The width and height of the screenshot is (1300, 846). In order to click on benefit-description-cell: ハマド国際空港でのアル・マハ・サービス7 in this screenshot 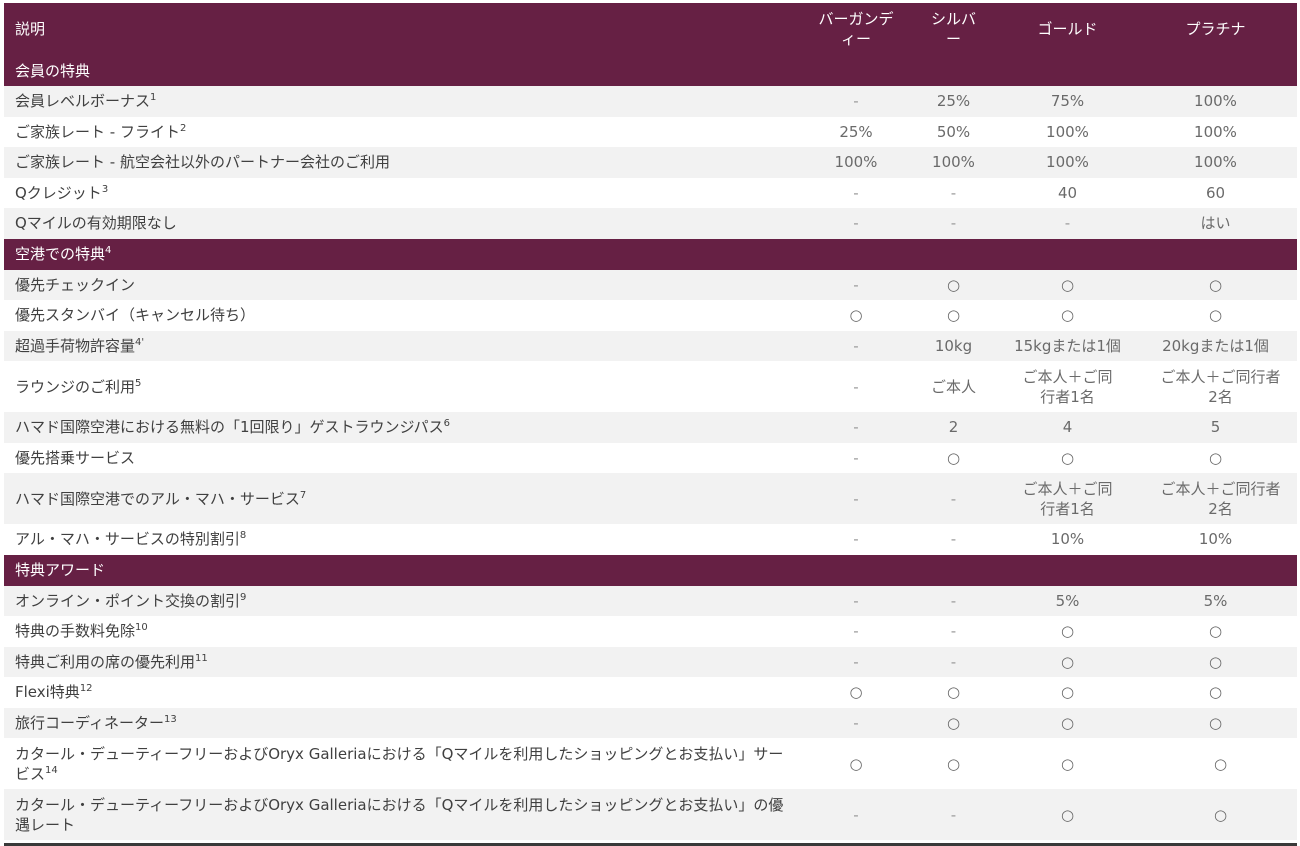, I will do `click(405, 498)`.